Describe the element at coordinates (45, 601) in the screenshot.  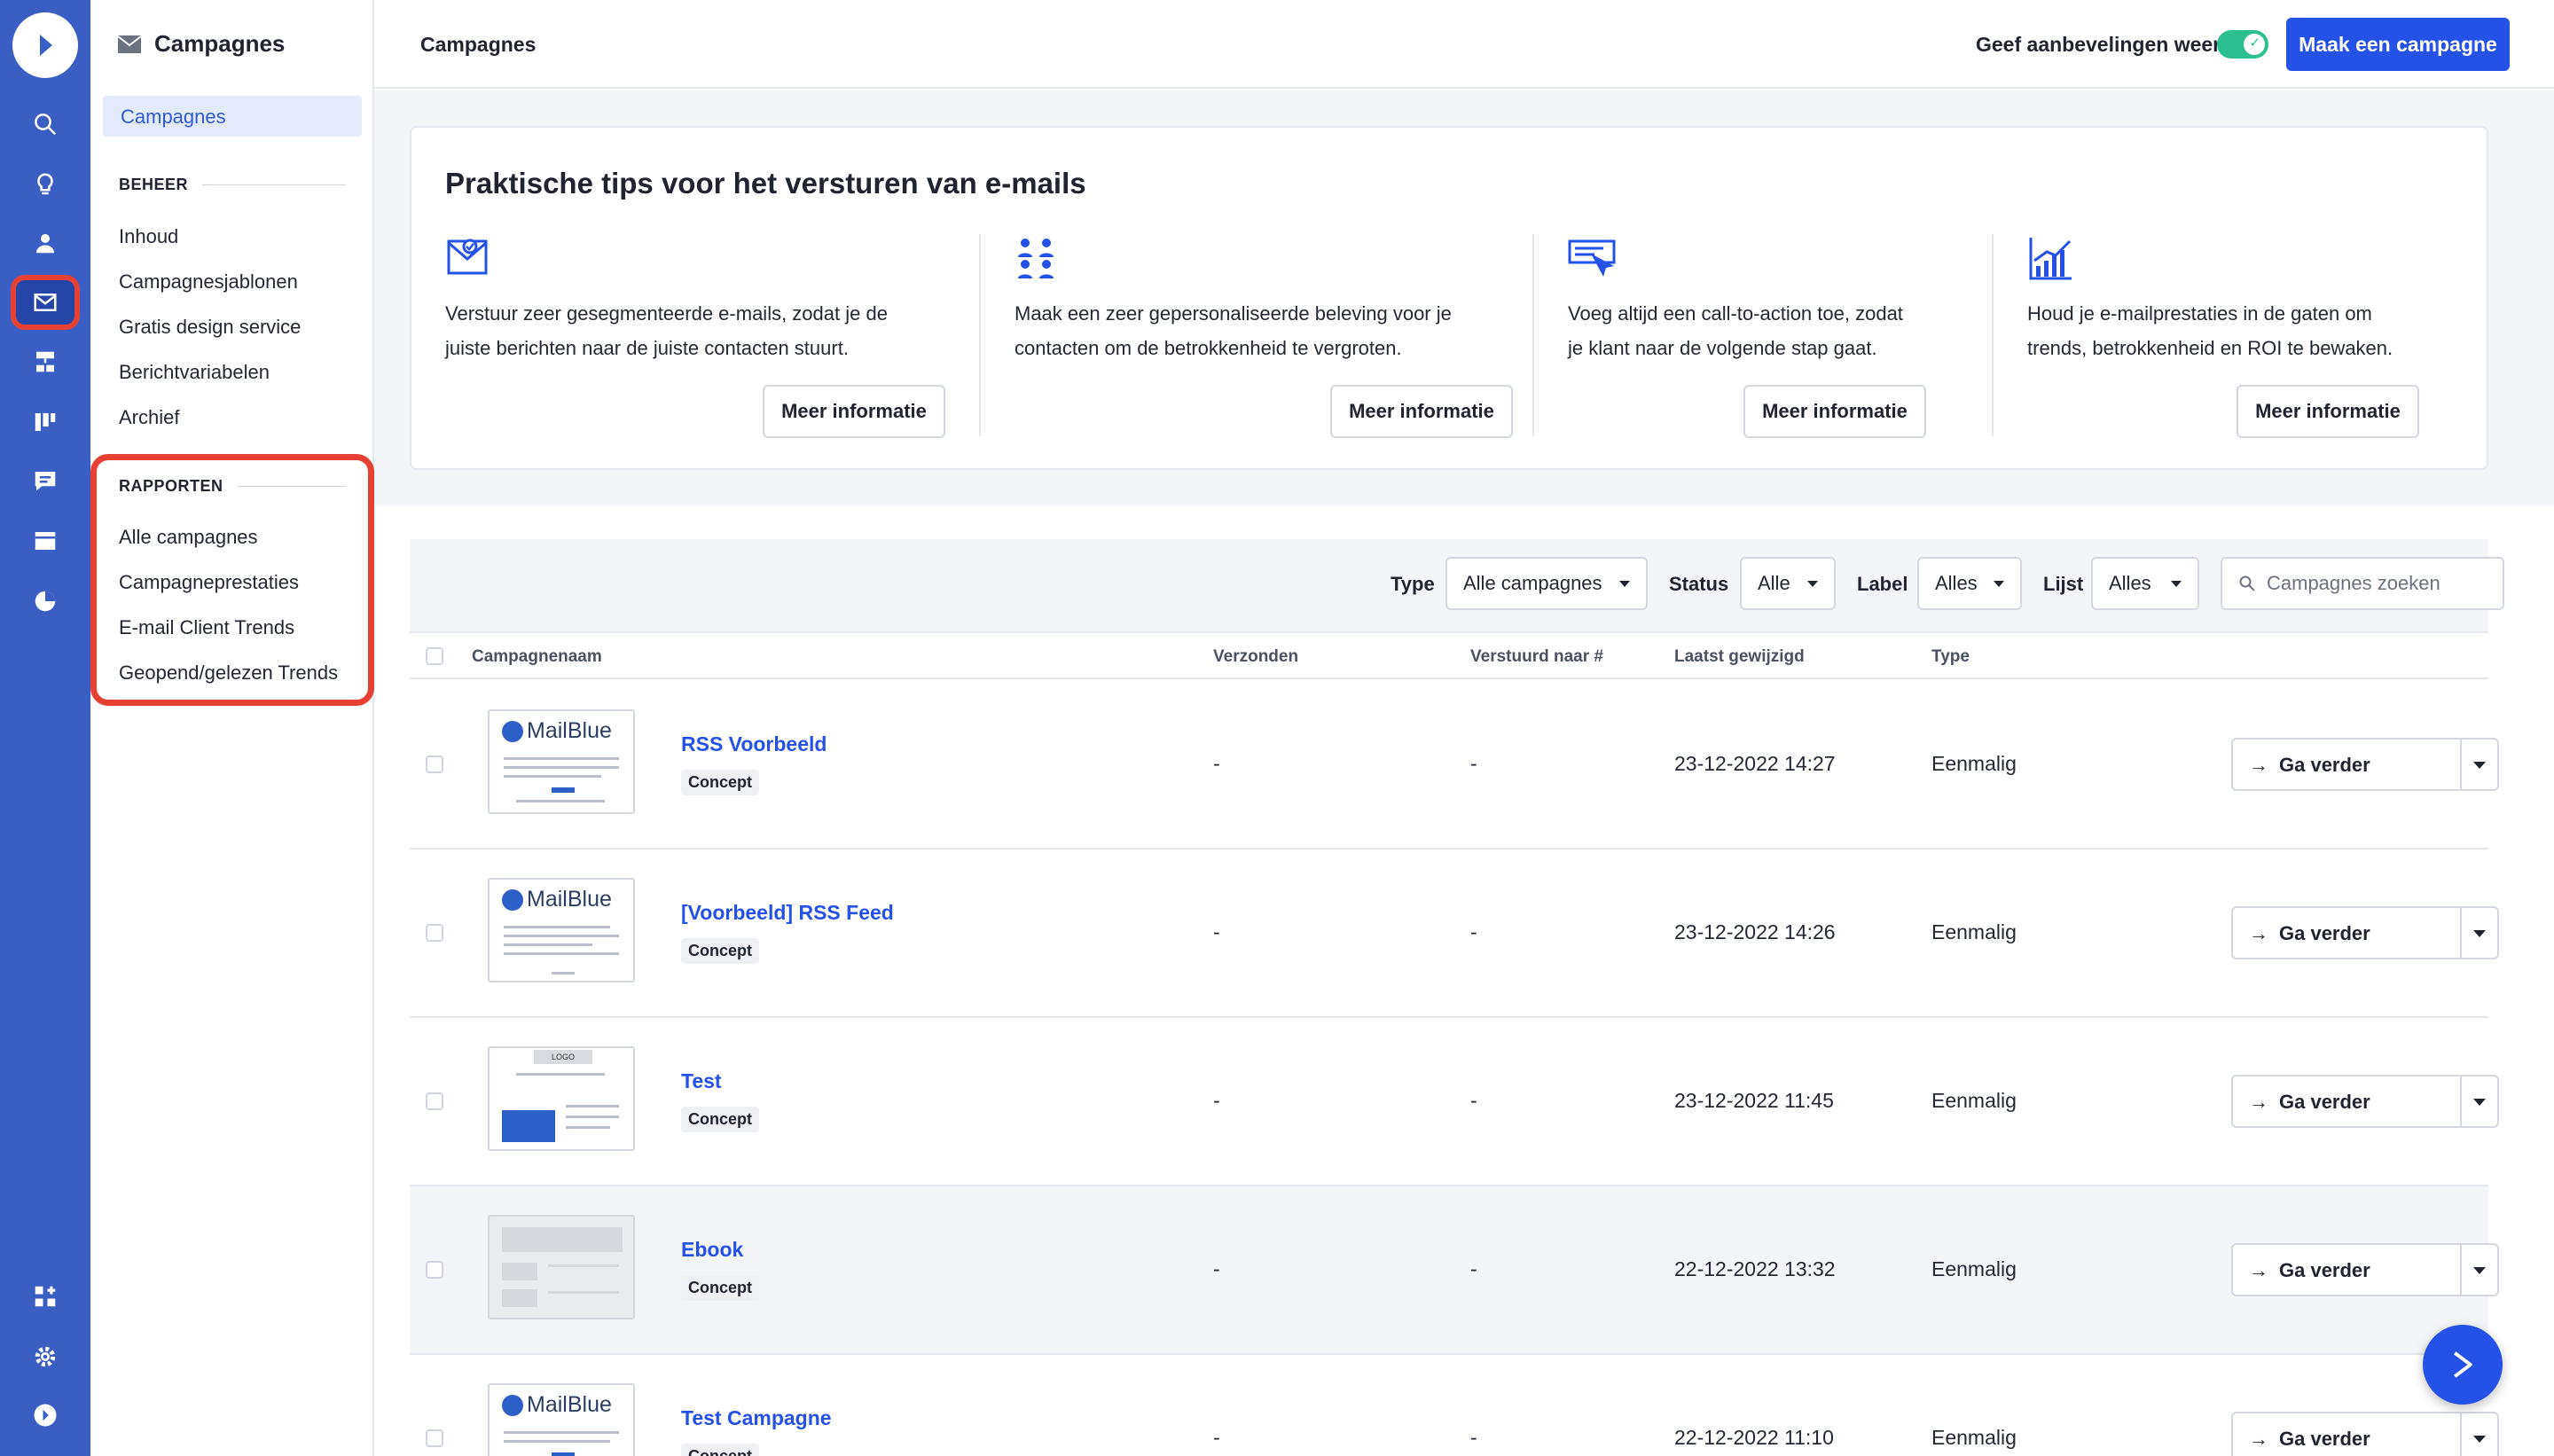
I see `reports-icon` at that location.